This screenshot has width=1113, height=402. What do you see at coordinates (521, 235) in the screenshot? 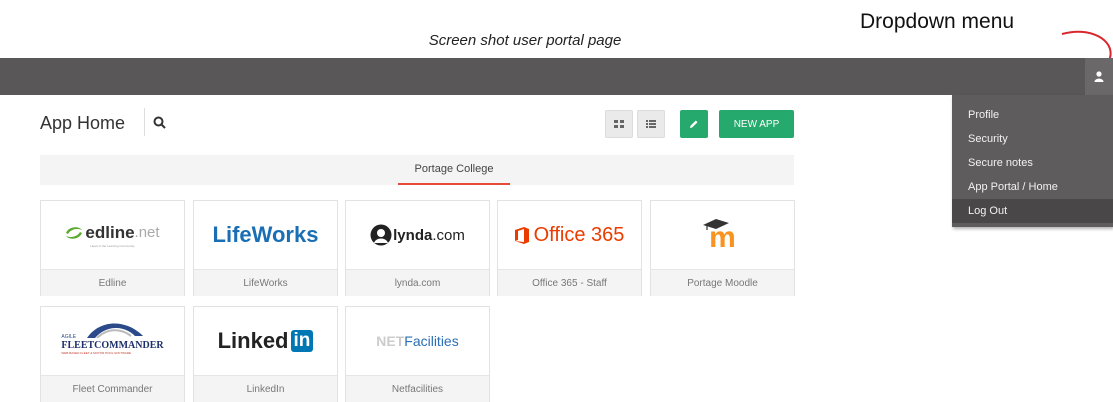
I see `office-icon` at bounding box center [521, 235].